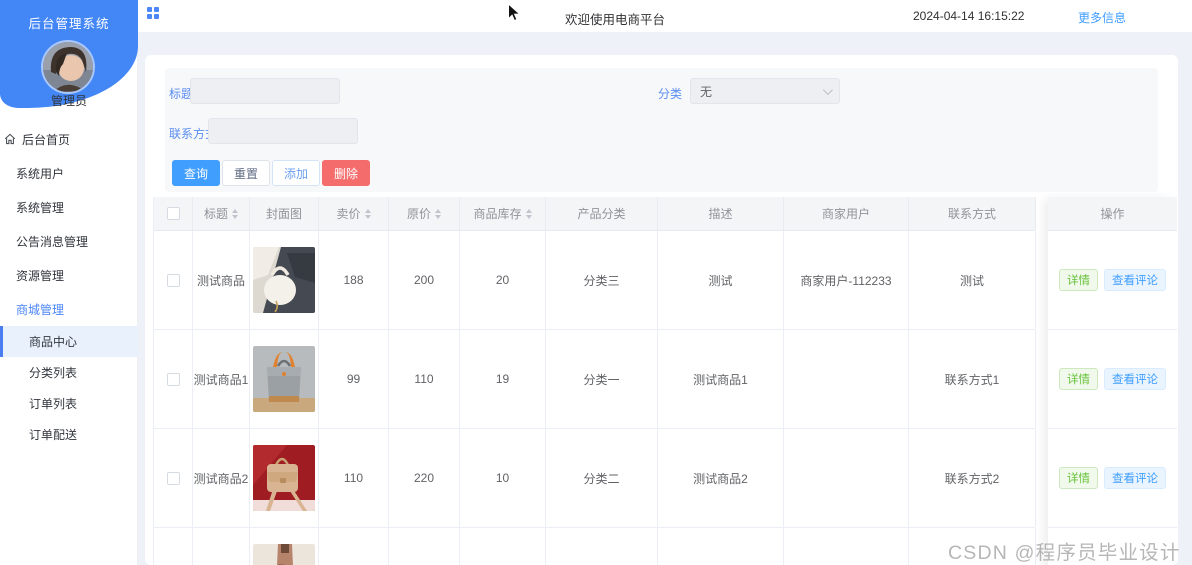 The image size is (1192, 565). I want to click on admin-role-label: 管理员, so click(68, 101).